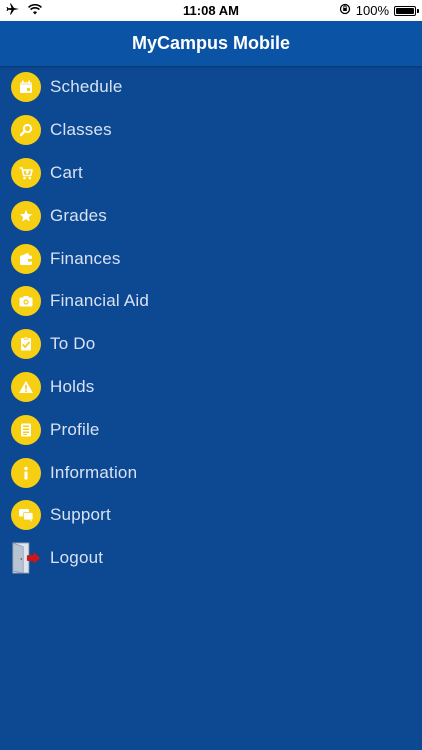 The height and width of the screenshot is (750, 422). I want to click on menu-item-schedule: Schedule, so click(211, 87).